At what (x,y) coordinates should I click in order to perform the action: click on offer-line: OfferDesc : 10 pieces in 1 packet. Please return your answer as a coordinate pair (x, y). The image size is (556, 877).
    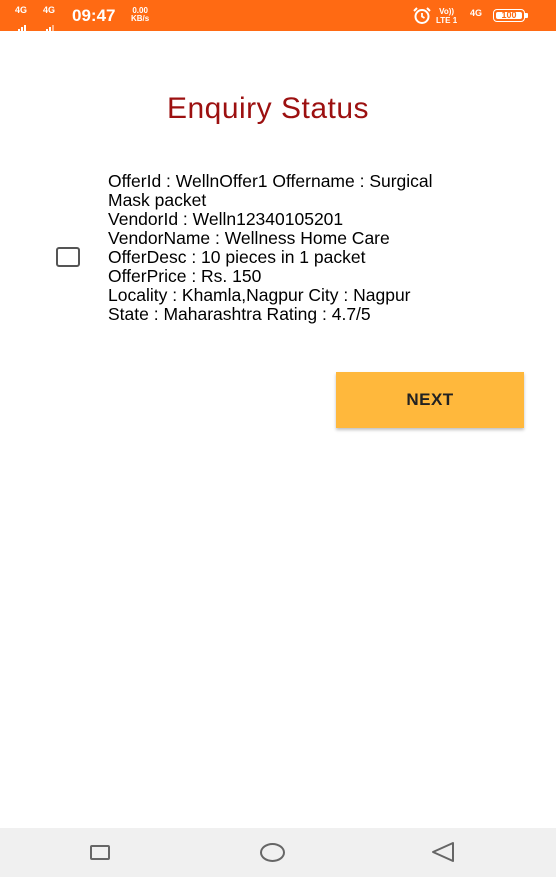
    Looking at the image, I should click on (237, 257).